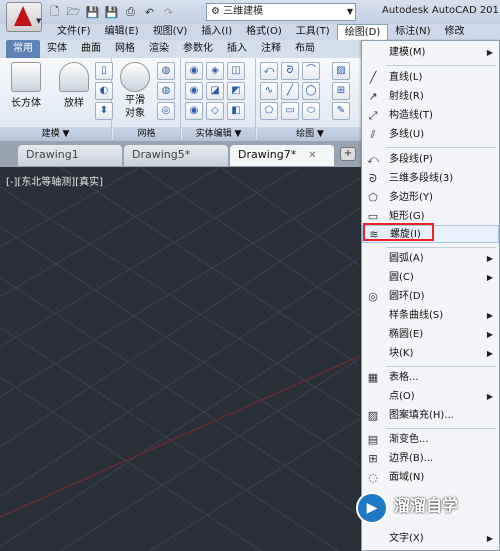 This screenshot has width=500, height=551. I want to click on menu-format: 格式(O), so click(264, 32).